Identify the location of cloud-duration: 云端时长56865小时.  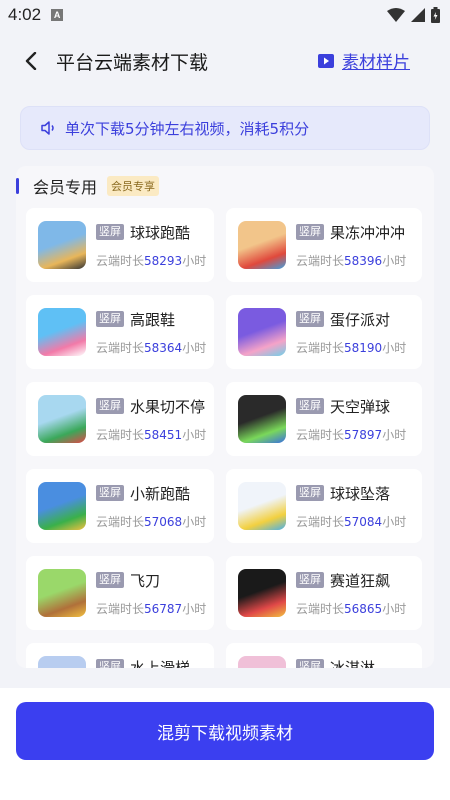
(351, 608).